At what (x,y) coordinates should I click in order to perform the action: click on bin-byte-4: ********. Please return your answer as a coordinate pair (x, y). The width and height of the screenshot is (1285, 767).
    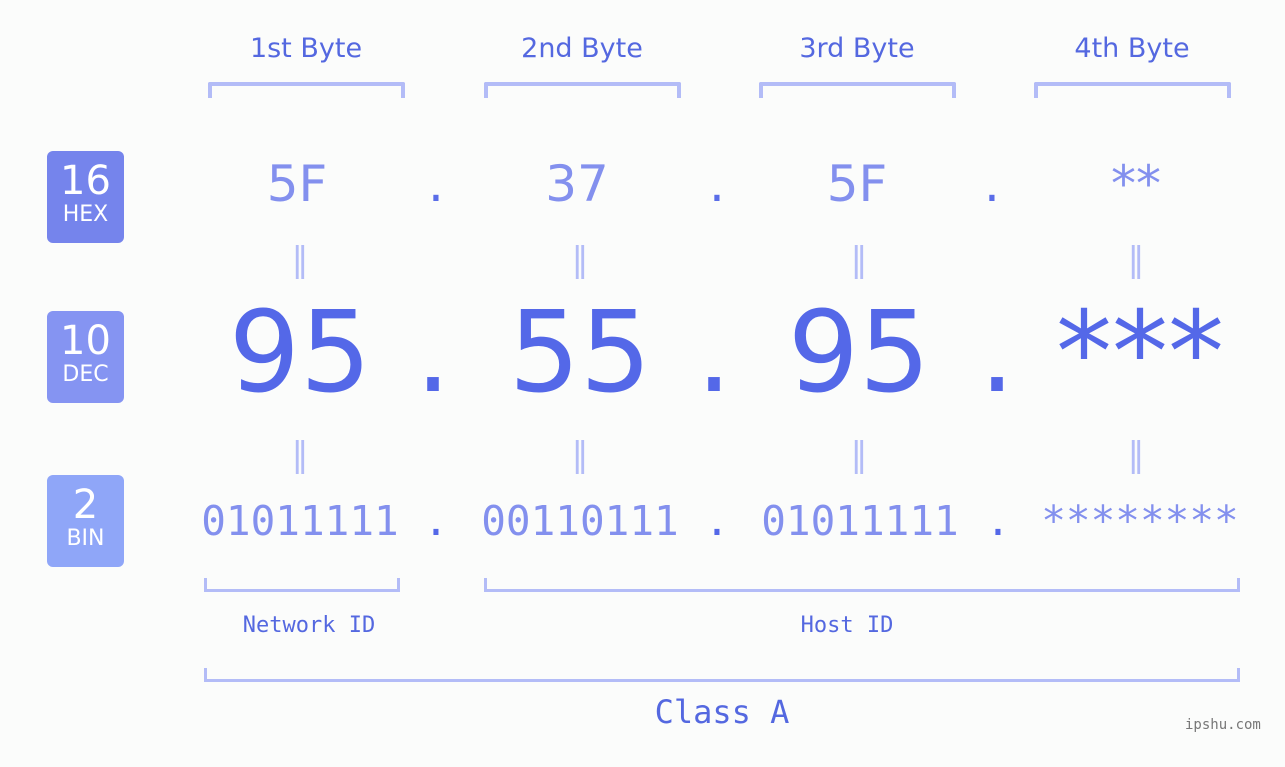
    Looking at the image, I should click on (1140, 521).